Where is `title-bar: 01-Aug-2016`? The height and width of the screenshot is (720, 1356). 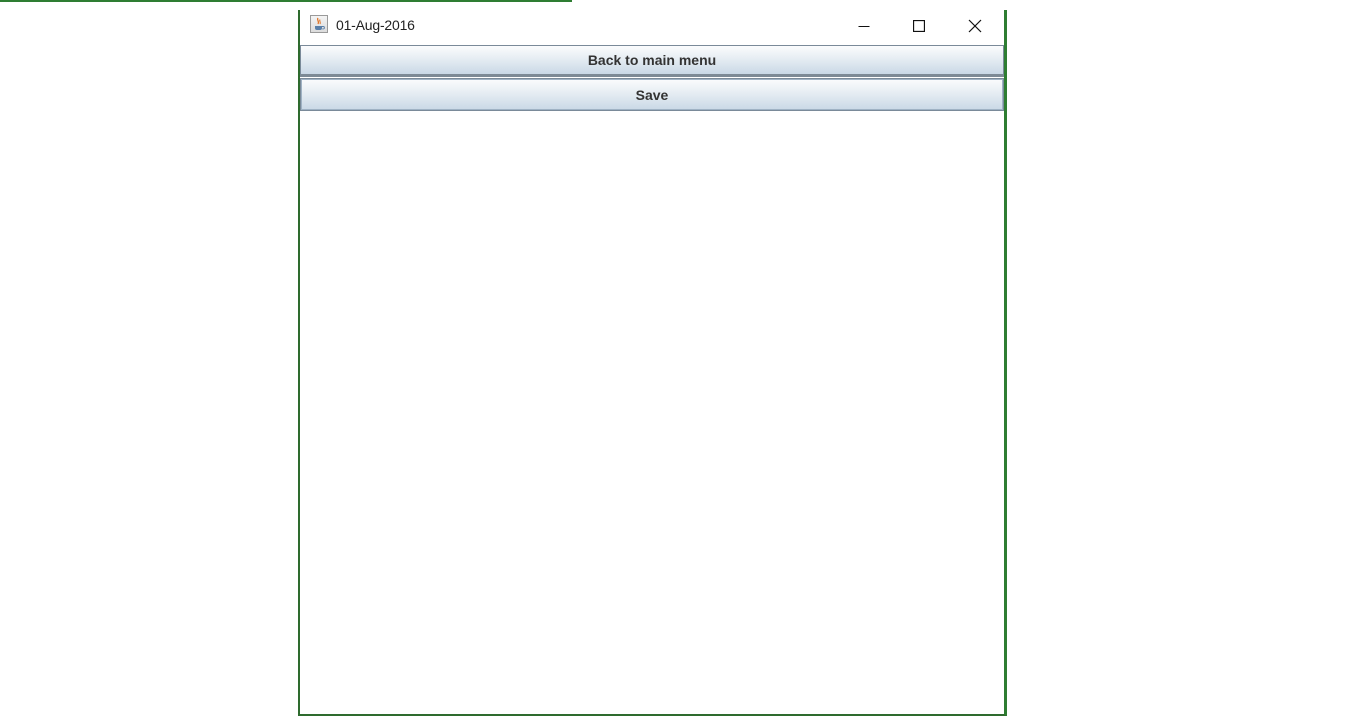 title-bar: 01-Aug-2016 is located at coordinates (652, 27).